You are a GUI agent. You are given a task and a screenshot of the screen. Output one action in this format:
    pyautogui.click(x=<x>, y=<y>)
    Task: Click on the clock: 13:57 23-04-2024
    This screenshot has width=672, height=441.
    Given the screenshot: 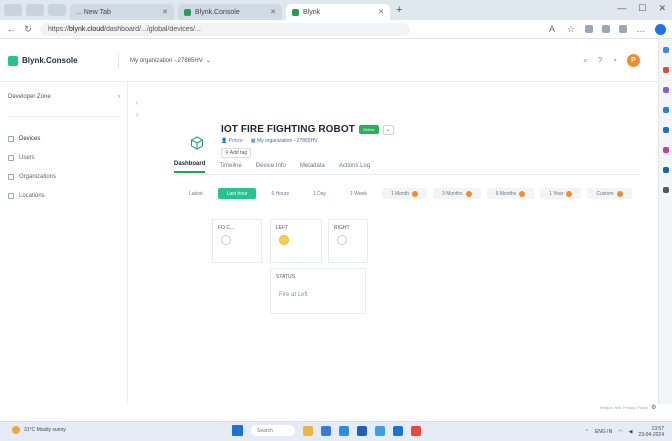 What is the action you would take?
    pyautogui.click(x=651, y=432)
    